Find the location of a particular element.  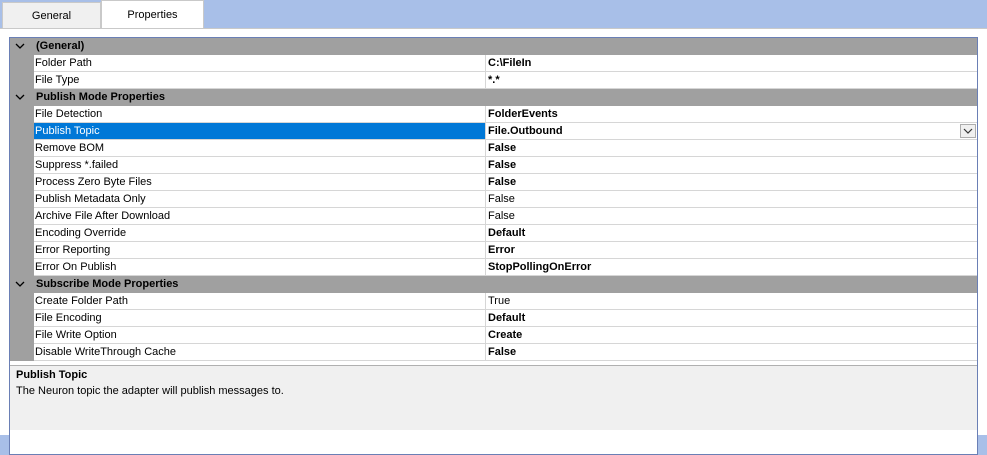

property-name: File Encoding is located at coordinates (260, 318).